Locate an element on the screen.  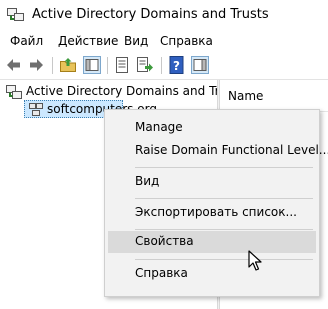
context-menu-item-label: Вид is located at coordinates (147, 181).